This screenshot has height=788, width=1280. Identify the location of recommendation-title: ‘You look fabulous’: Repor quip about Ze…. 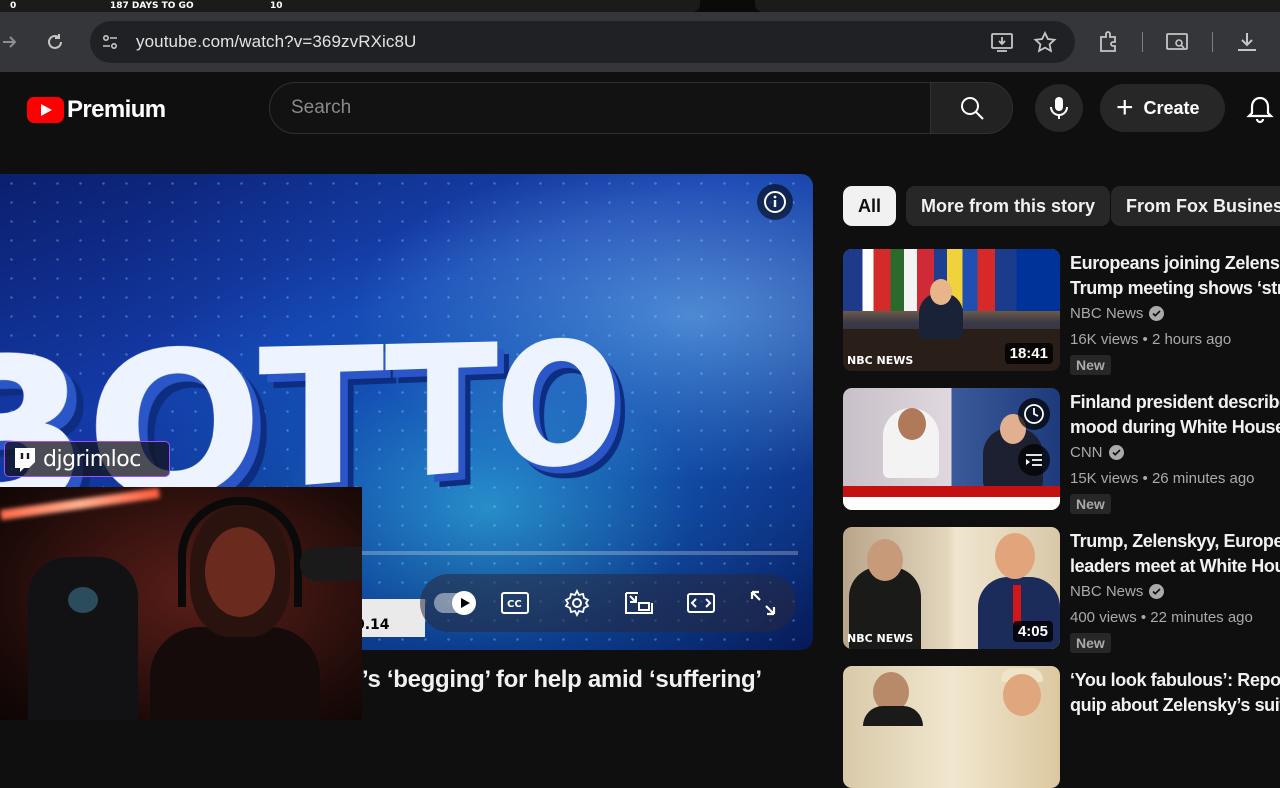
(1175, 693).